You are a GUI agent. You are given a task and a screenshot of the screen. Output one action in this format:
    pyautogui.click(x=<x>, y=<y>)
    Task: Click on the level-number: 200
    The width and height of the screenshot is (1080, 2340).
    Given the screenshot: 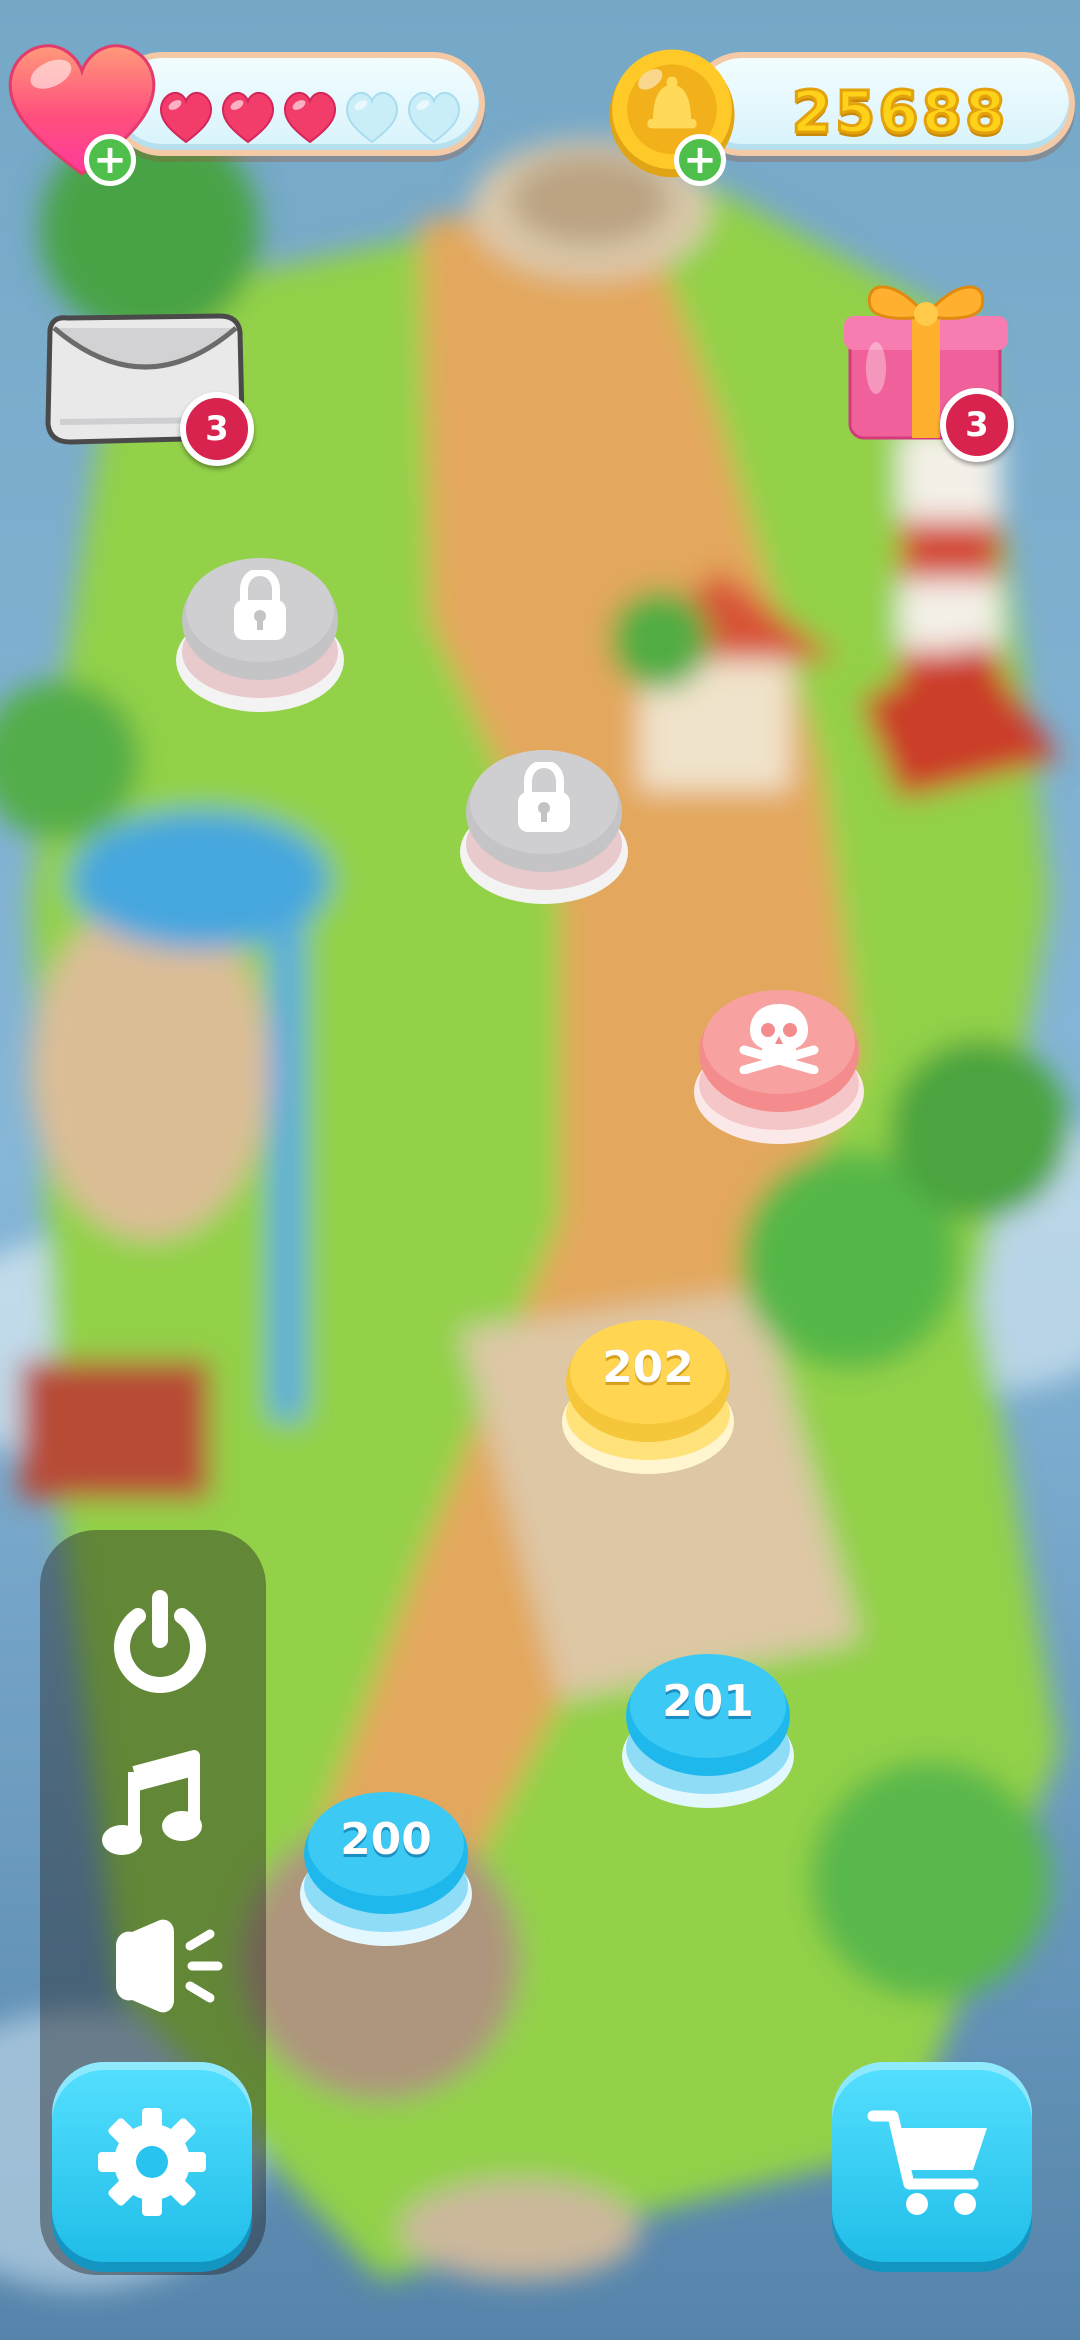 What is the action you would take?
    pyautogui.click(x=386, y=1840)
    